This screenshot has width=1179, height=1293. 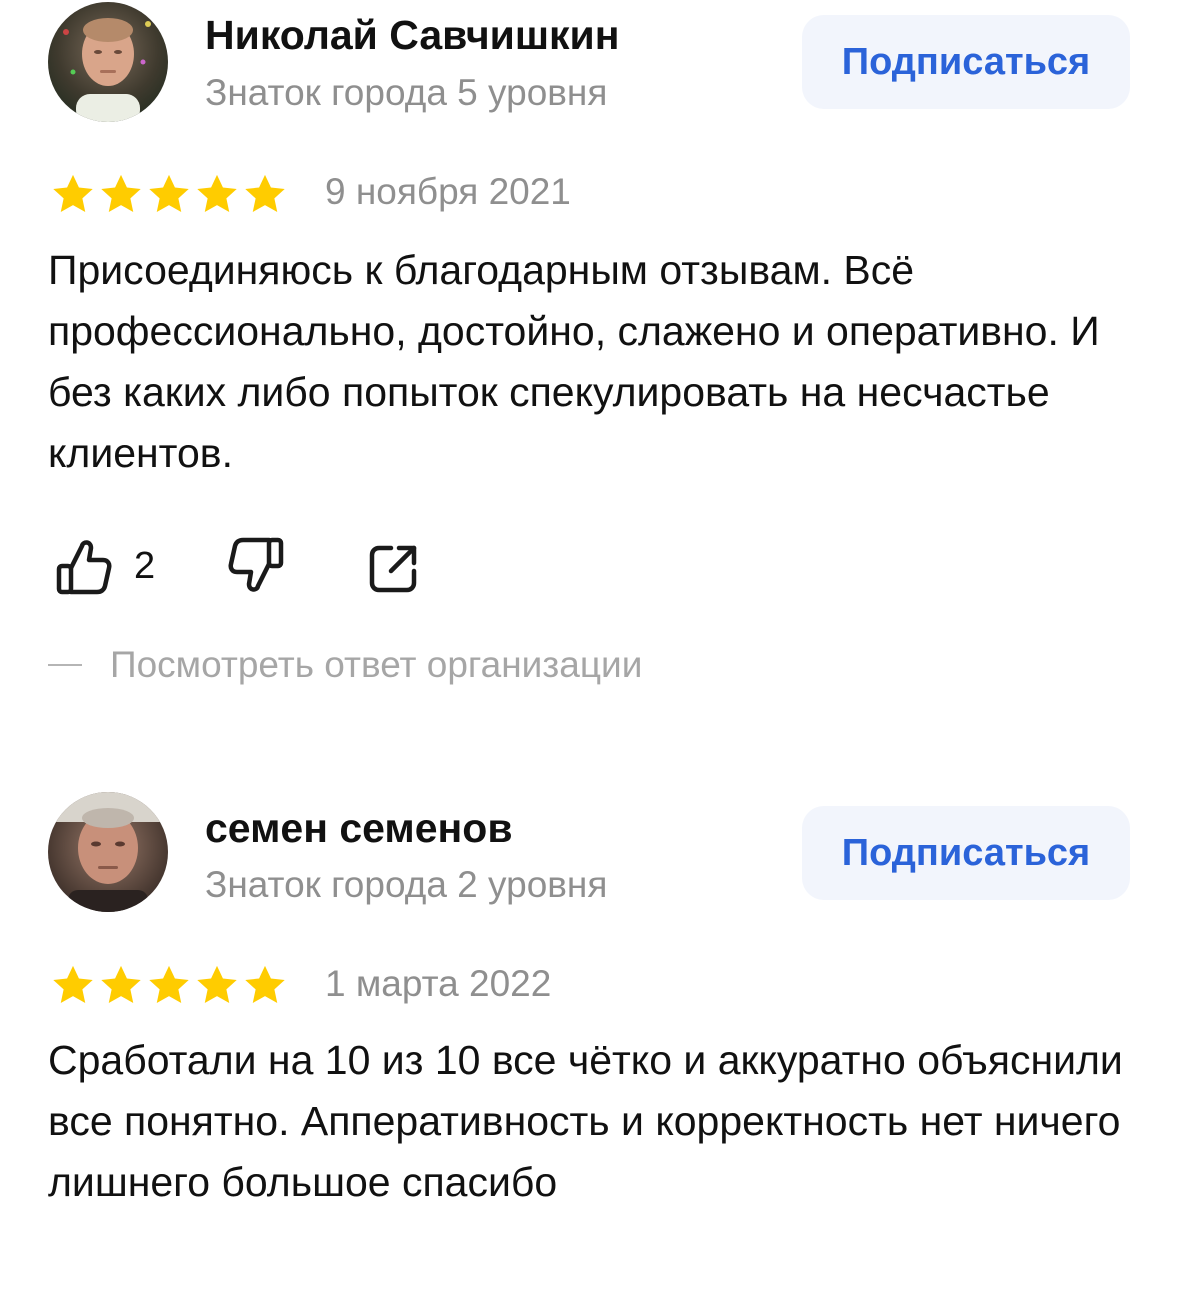 I want to click on share-button, so click(x=394, y=569).